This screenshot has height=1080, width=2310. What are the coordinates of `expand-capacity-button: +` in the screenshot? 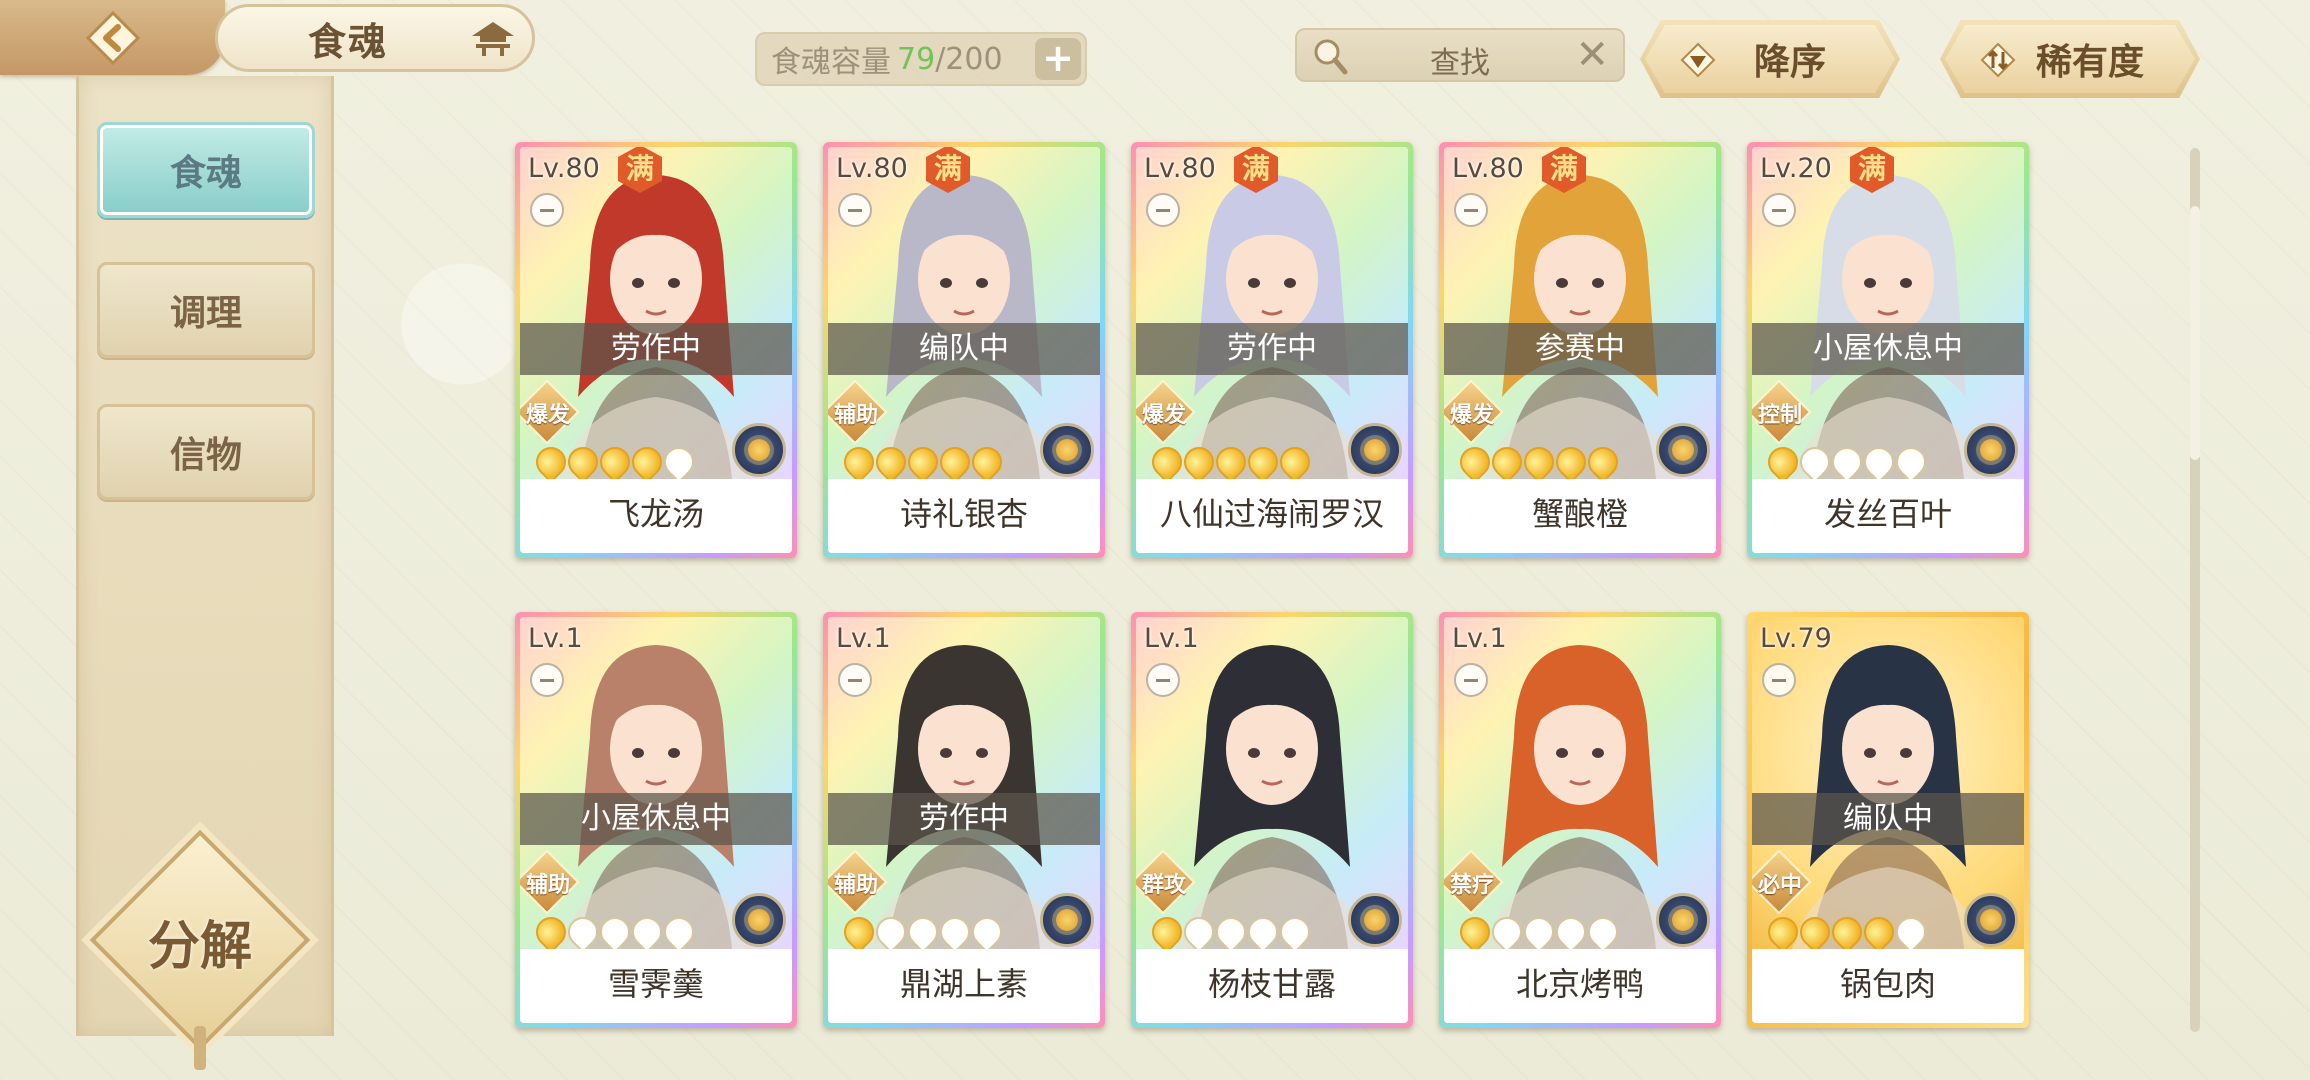 It's located at (1058, 59).